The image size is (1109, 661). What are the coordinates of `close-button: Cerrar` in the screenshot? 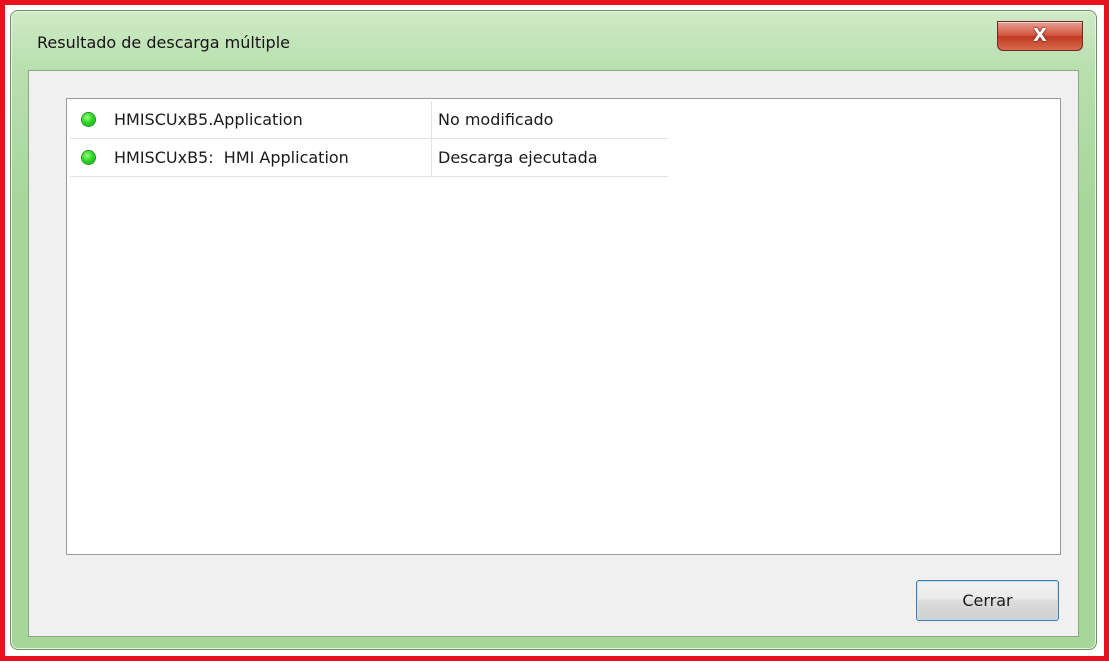 It's located at (987, 600).